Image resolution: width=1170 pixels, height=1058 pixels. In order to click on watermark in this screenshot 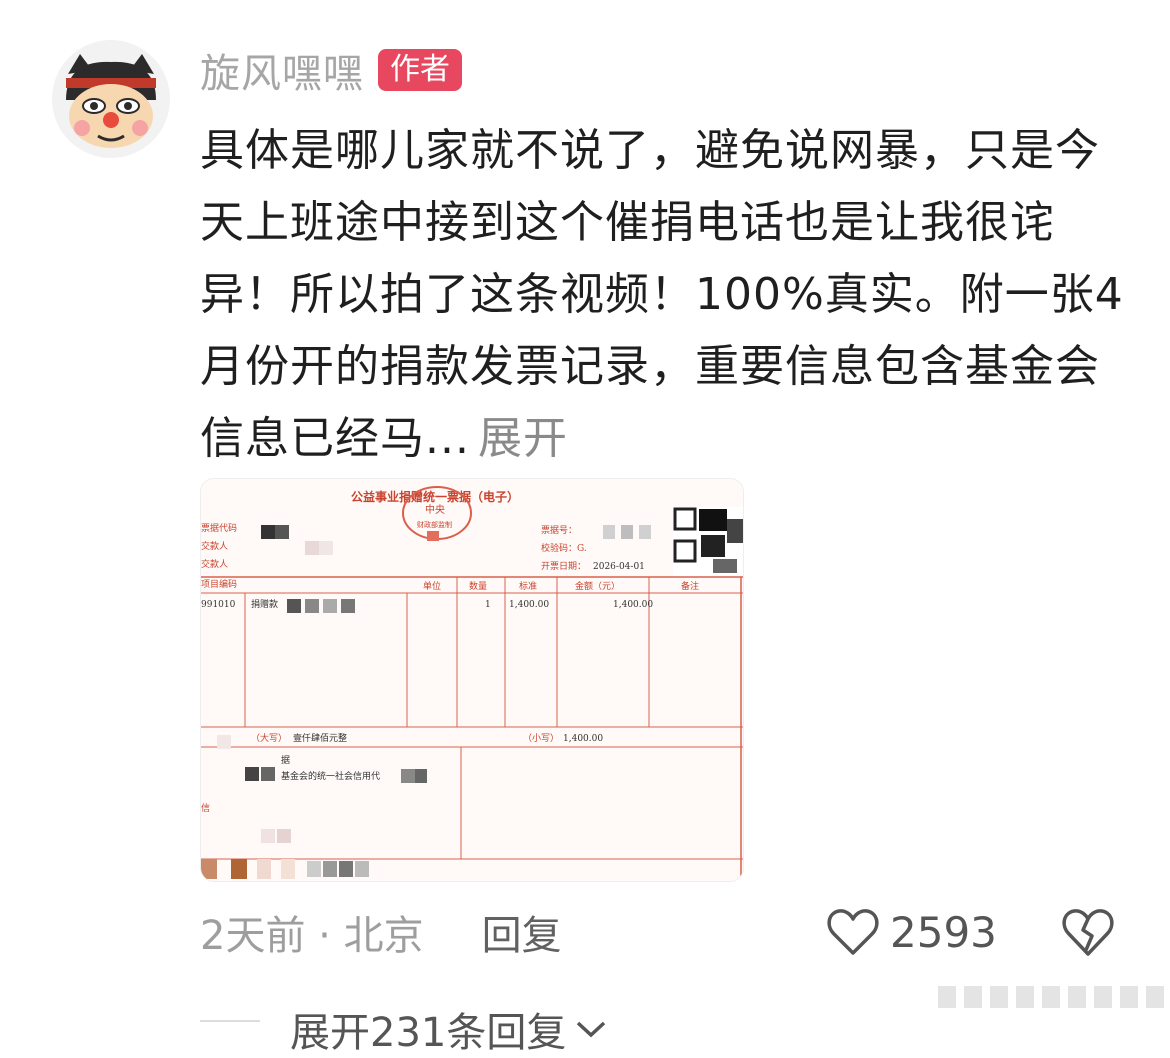, I will do `click(1054, 997)`.